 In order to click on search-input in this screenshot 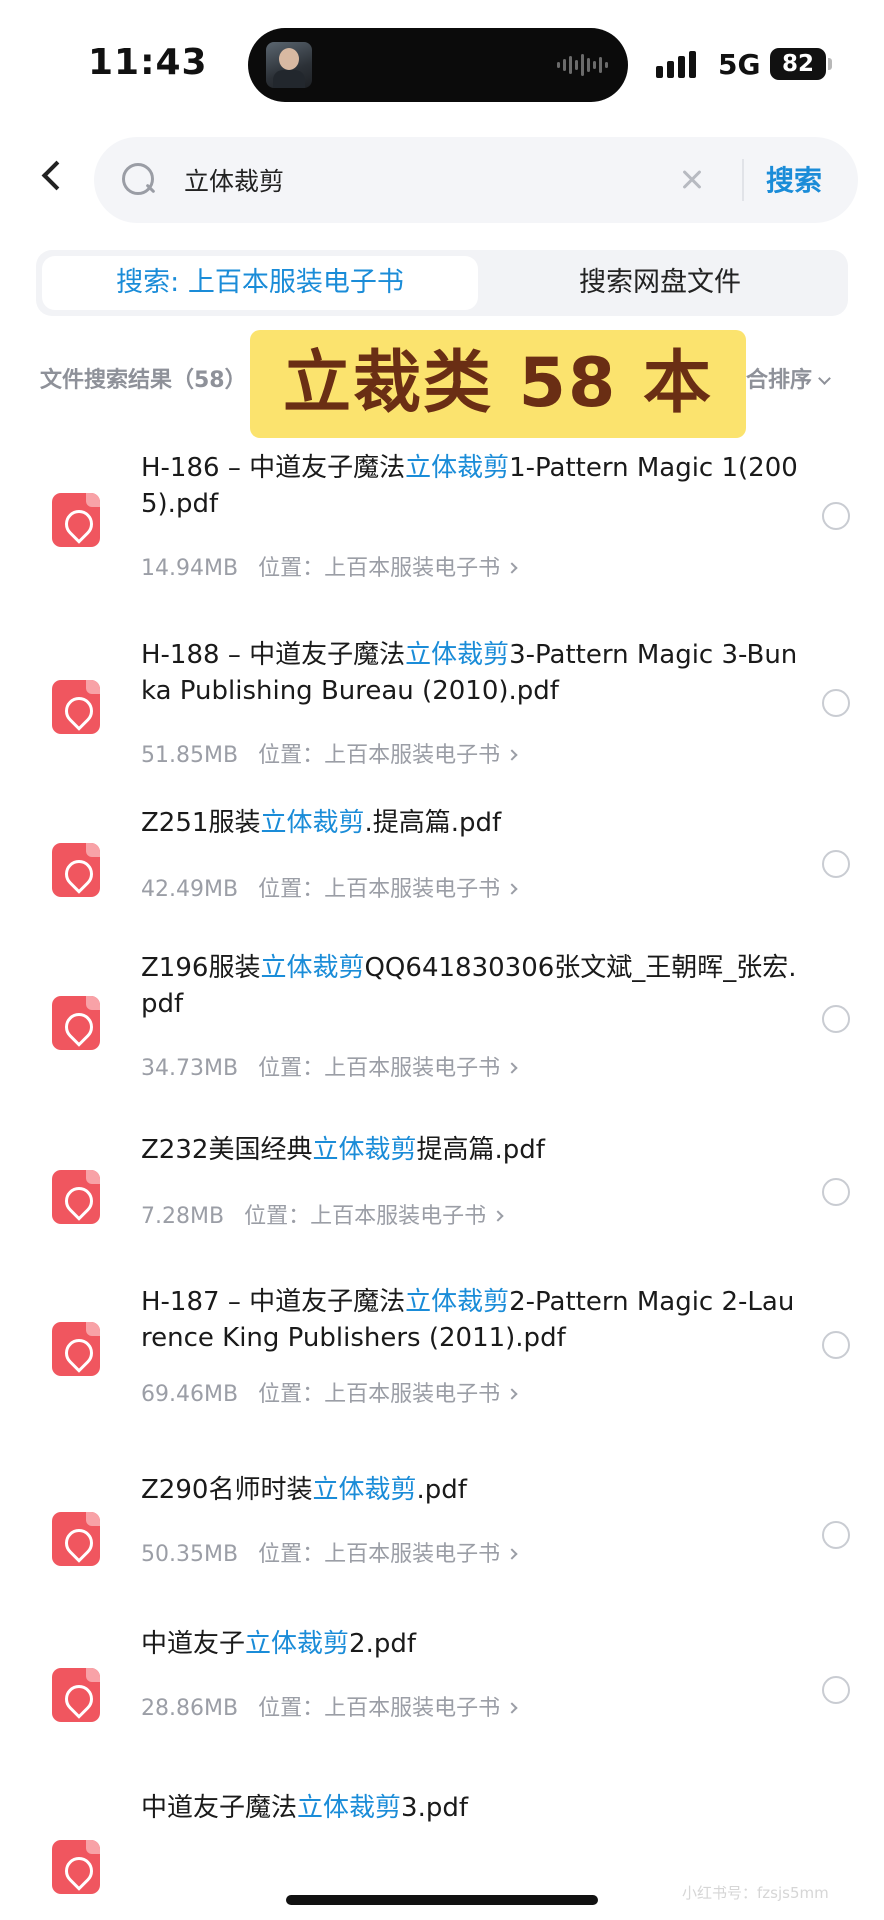, I will do `click(409, 180)`.